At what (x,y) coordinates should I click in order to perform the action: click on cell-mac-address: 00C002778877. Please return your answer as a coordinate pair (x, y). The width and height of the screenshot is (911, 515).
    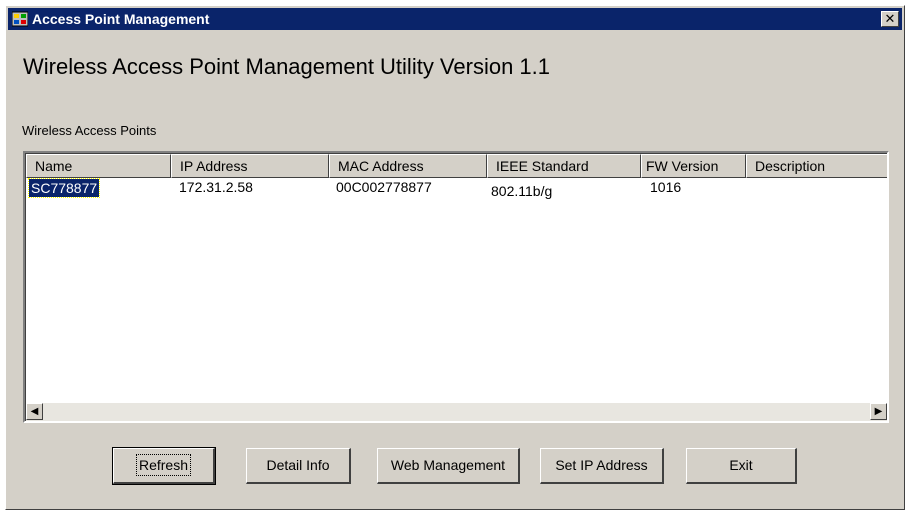
    Looking at the image, I should click on (384, 187).